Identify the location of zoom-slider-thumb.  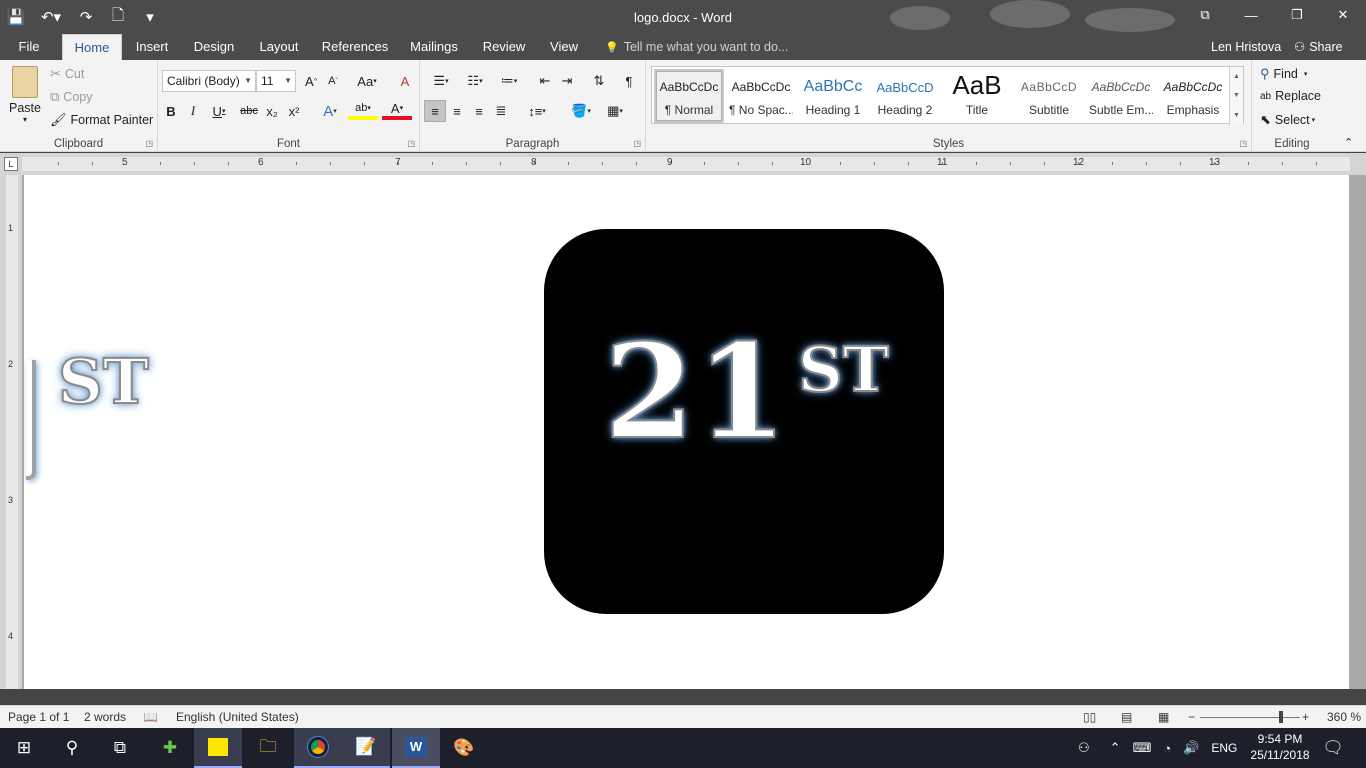
(1281, 717).